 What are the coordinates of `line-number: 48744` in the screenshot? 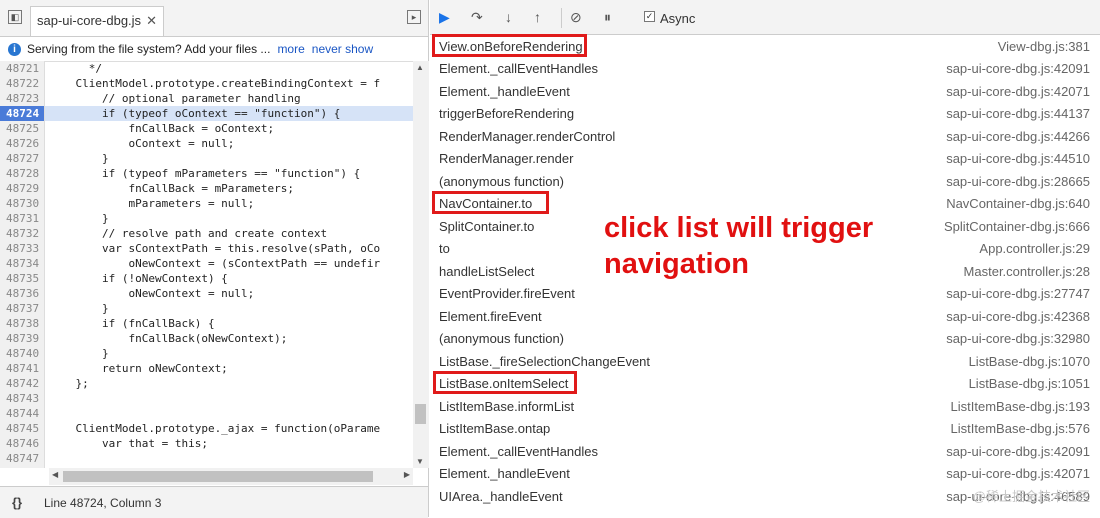 It's located at (22, 413).